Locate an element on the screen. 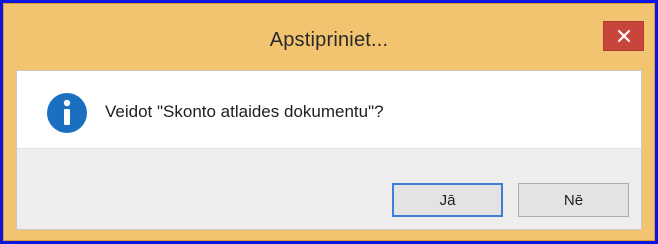 The height and width of the screenshot is (244, 658). close-button is located at coordinates (623, 36).